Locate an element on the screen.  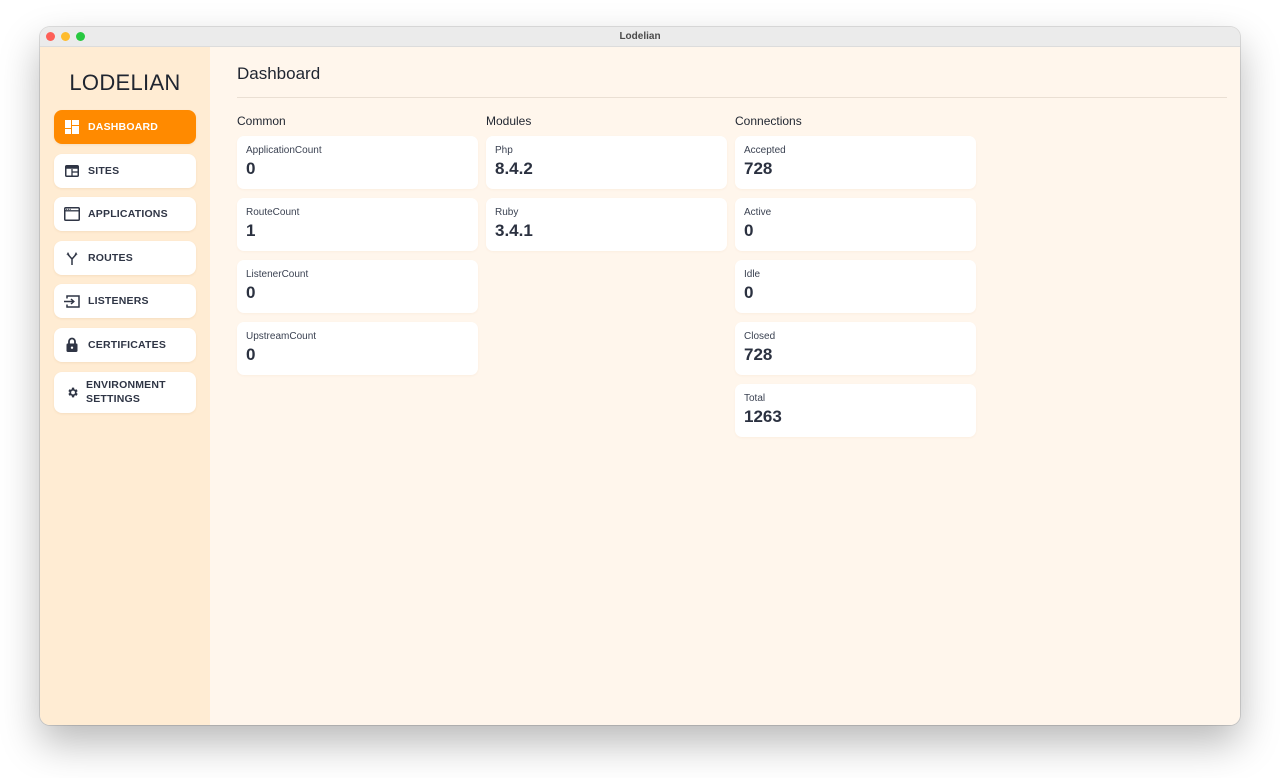
section-connections: Connections Accepted 728 Active 0 Idle 0 is located at coordinates (855, 279).